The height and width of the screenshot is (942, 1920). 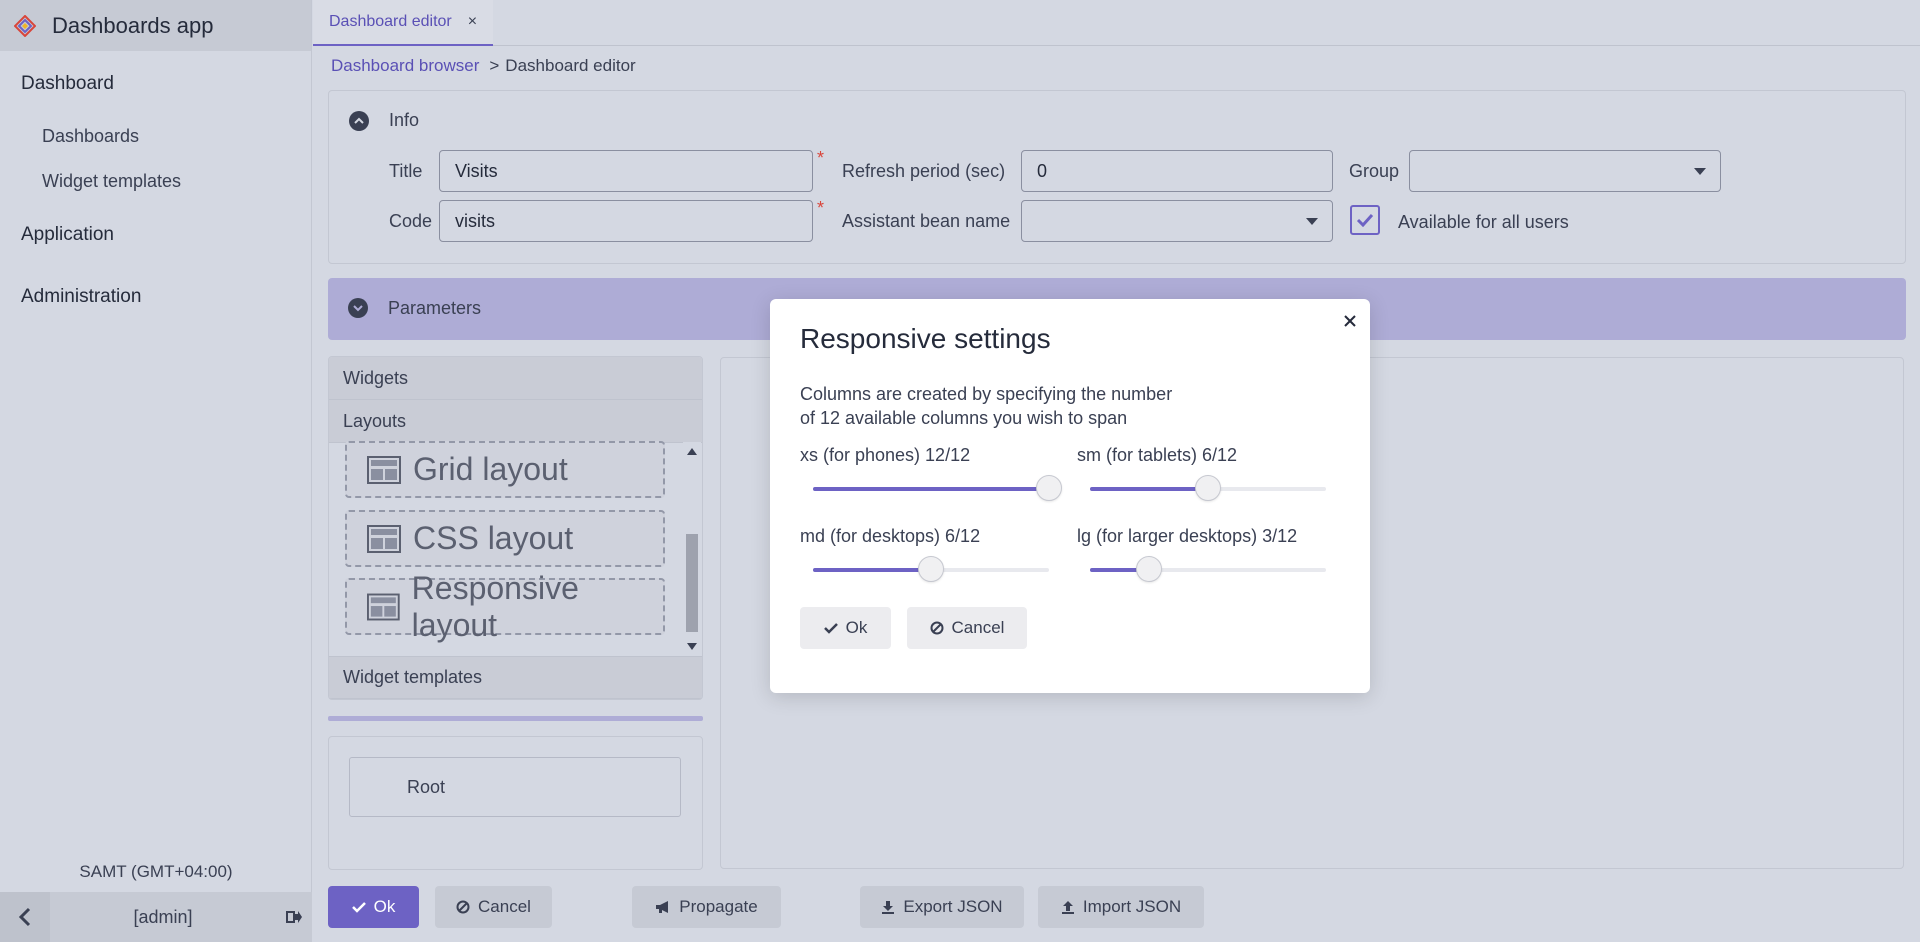 I want to click on slider-label-lg: lg (for larger desktops) 3/12, so click(x=1187, y=536).